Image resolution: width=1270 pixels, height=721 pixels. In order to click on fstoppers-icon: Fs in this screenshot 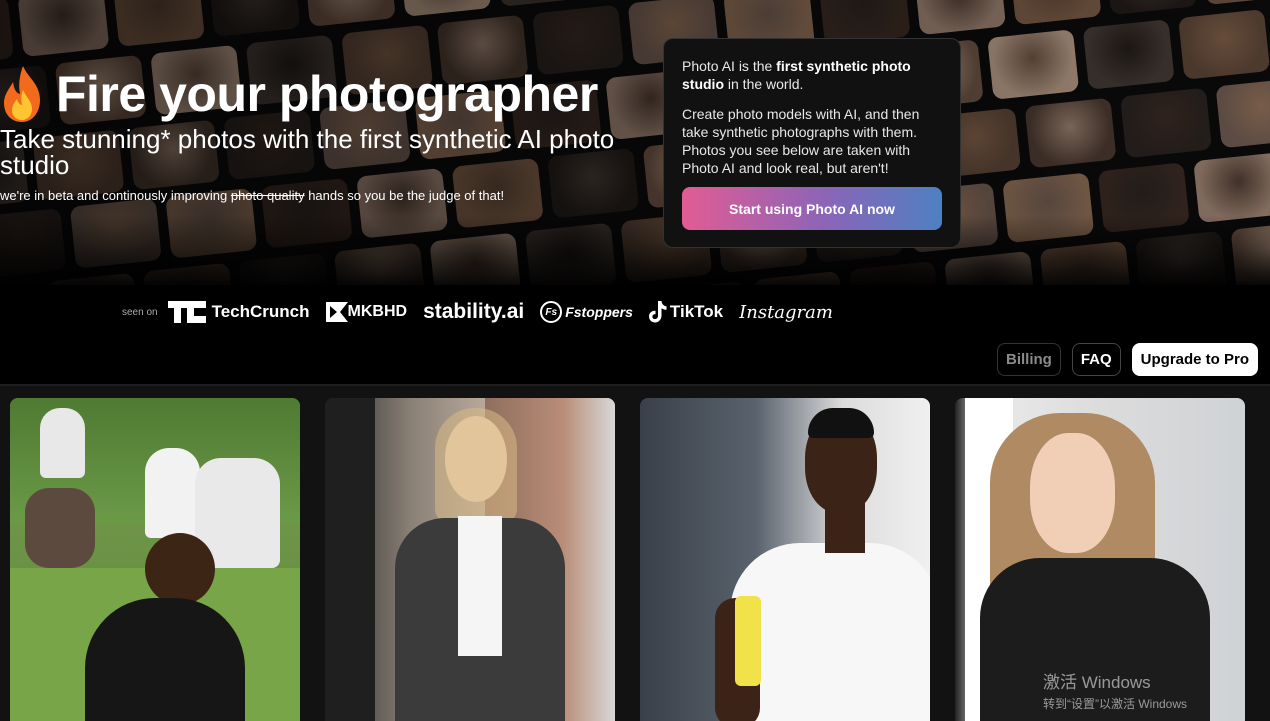, I will do `click(551, 312)`.